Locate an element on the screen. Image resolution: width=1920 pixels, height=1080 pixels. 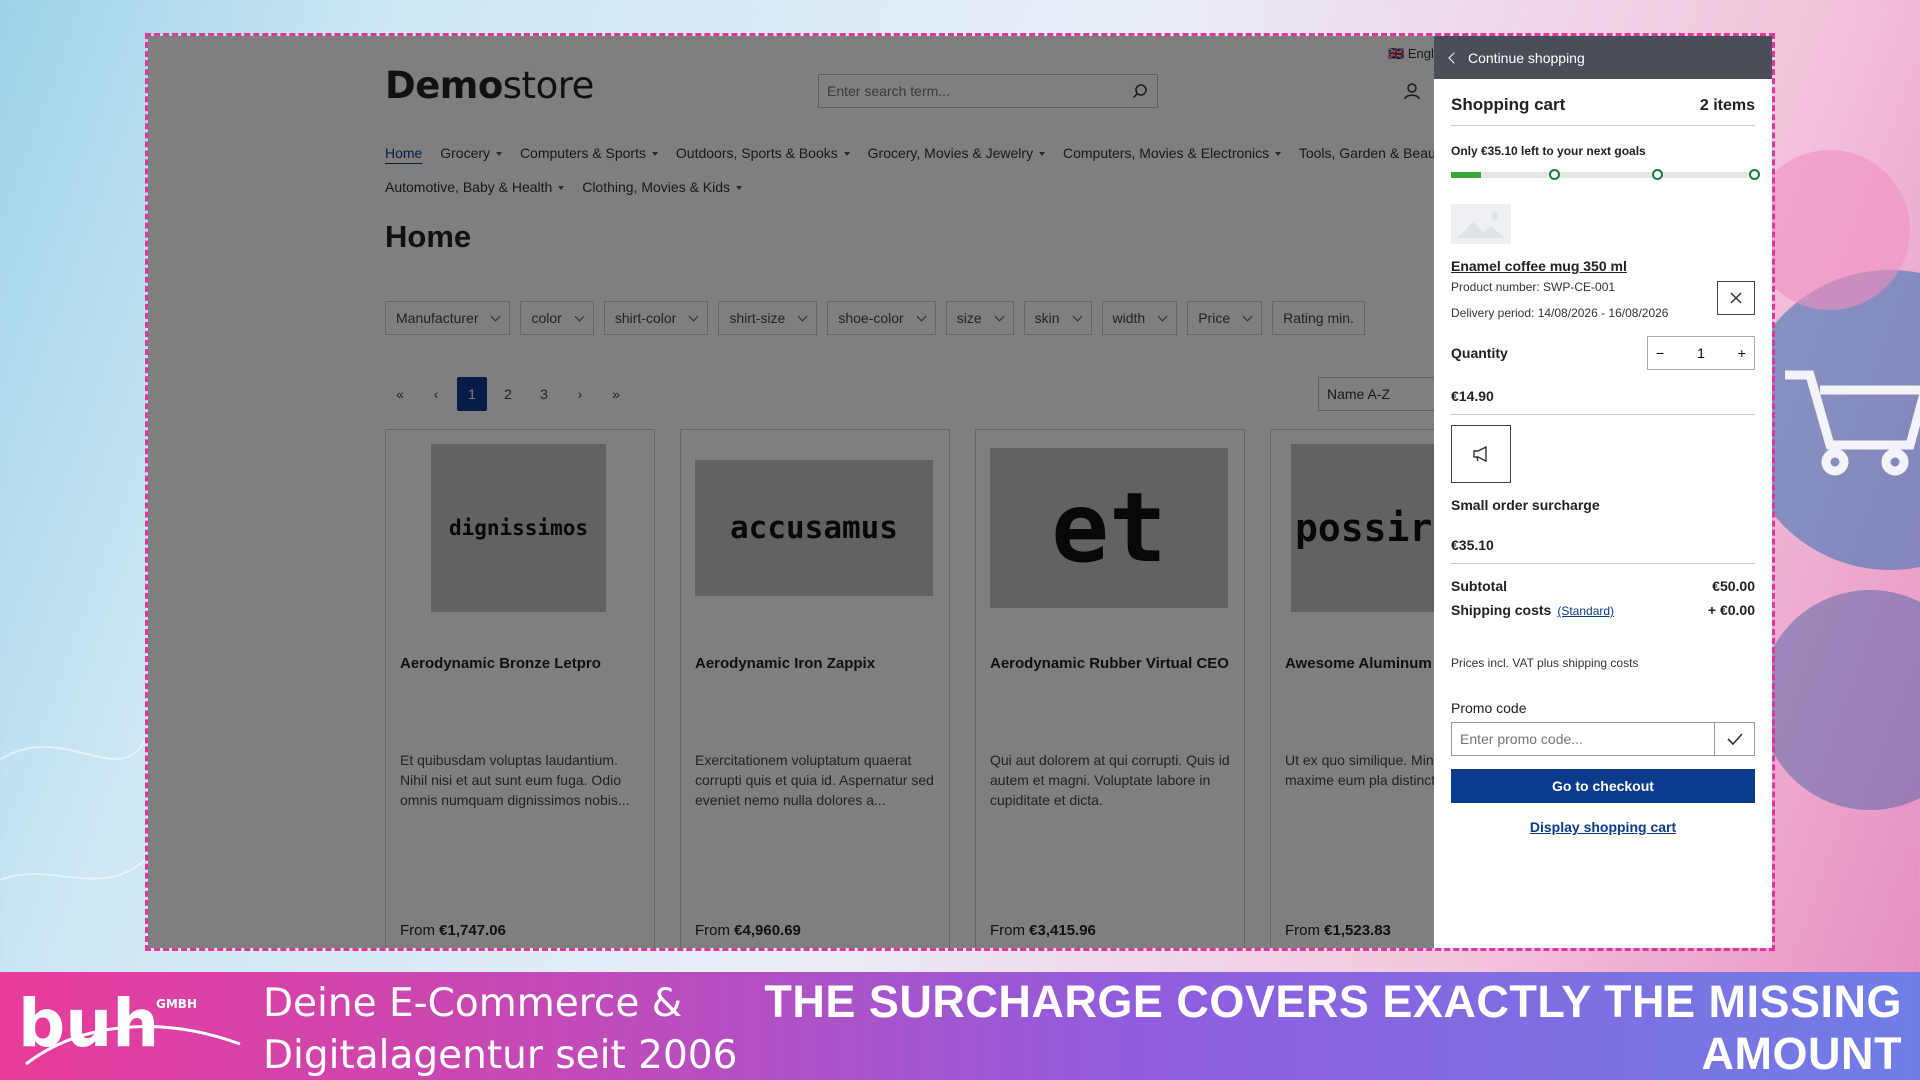
product-thumbnail is located at coordinates (1481, 224).